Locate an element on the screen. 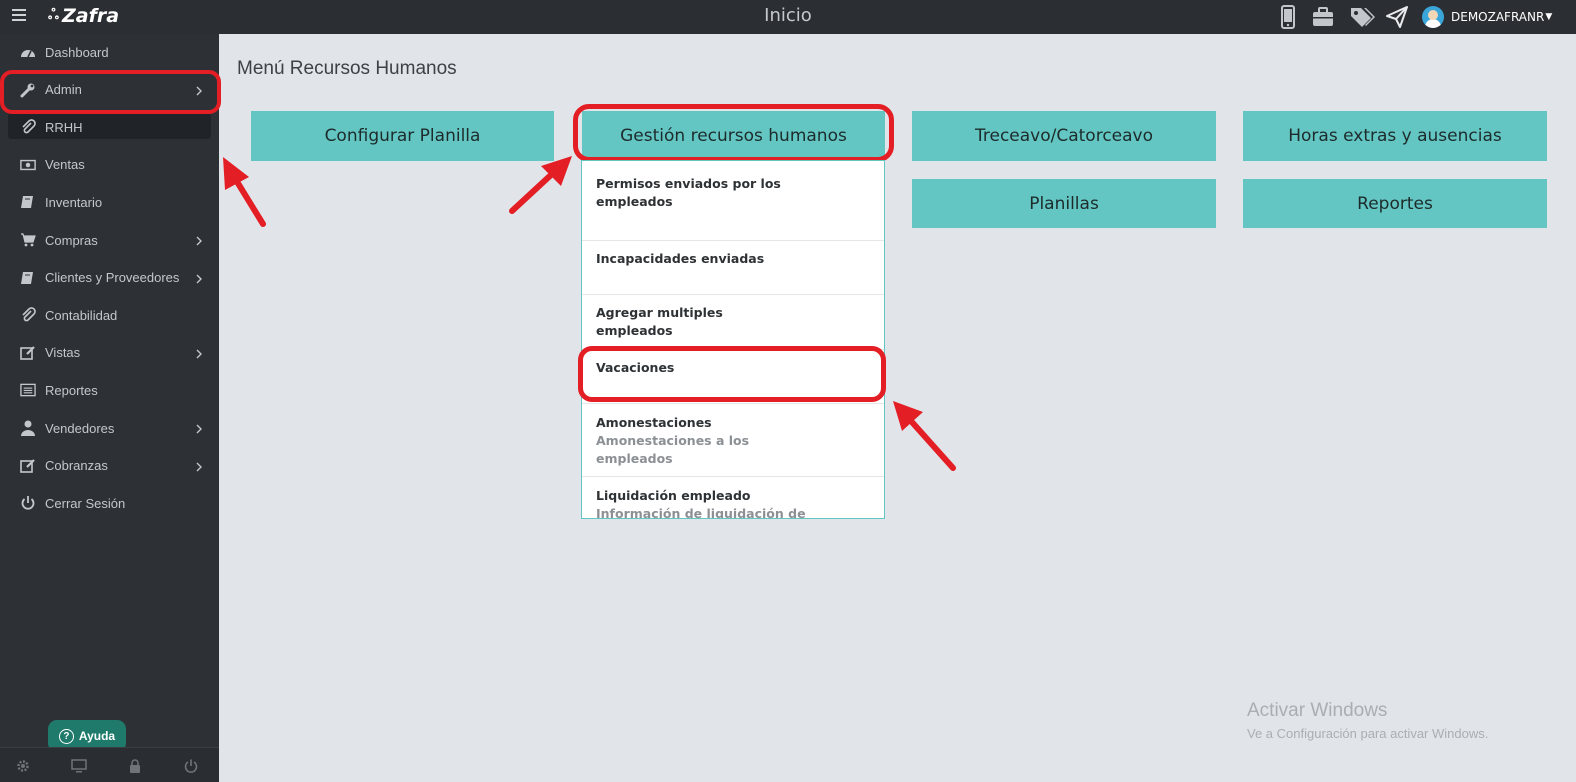 The height and width of the screenshot is (782, 1576). sidebar-footer is located at coordinates (109, 764).